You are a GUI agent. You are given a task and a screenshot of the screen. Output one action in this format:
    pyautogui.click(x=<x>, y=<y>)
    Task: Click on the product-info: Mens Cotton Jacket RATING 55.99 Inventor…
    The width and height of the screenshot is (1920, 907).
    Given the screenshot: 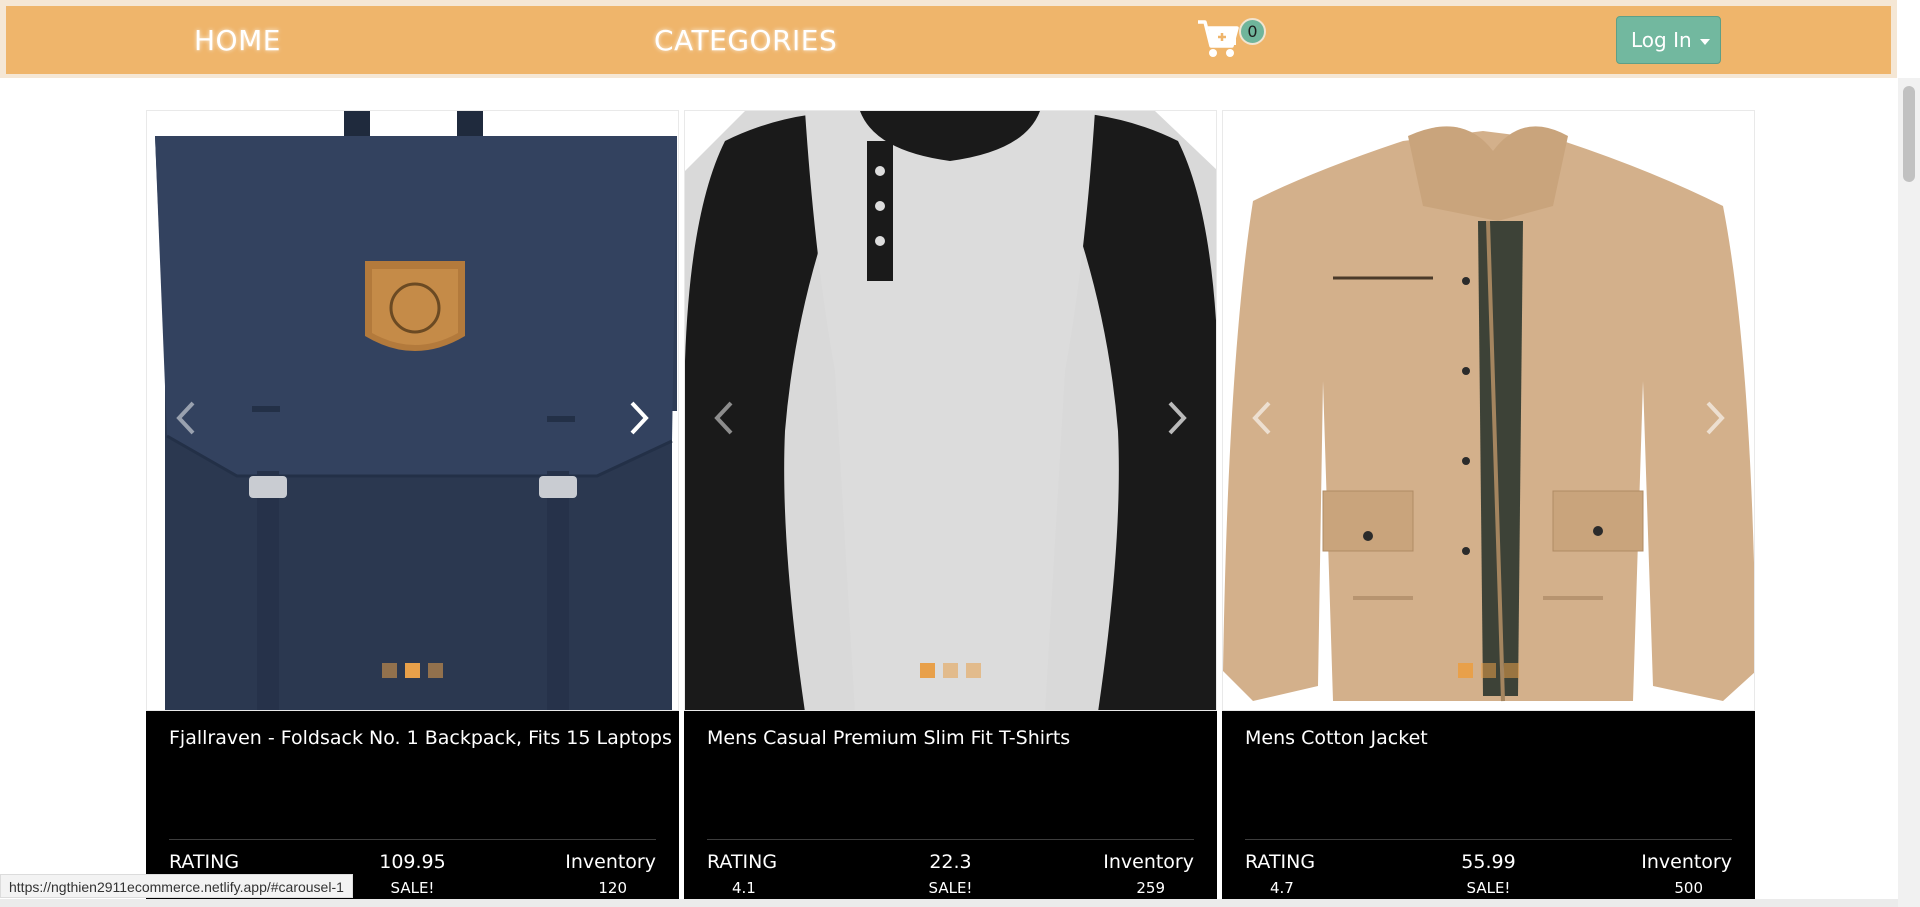 What is the action you would take?
    pyautogui.click(x=1488, y=809)
    